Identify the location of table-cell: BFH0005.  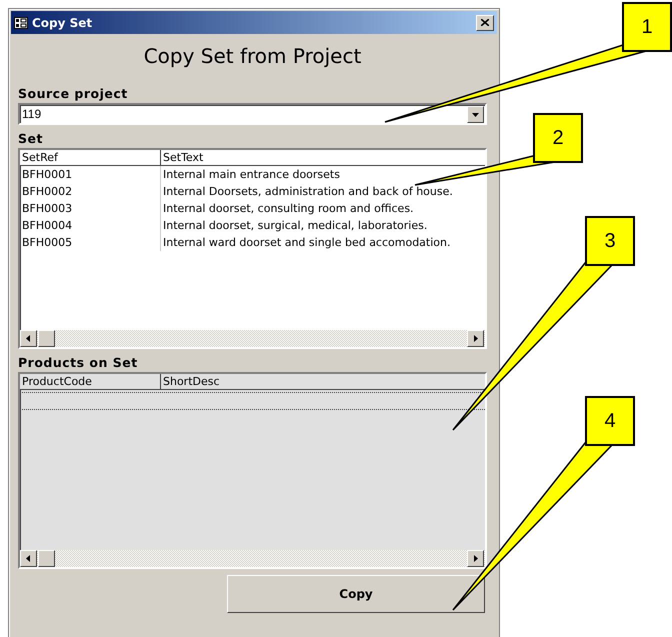
(90, 242).